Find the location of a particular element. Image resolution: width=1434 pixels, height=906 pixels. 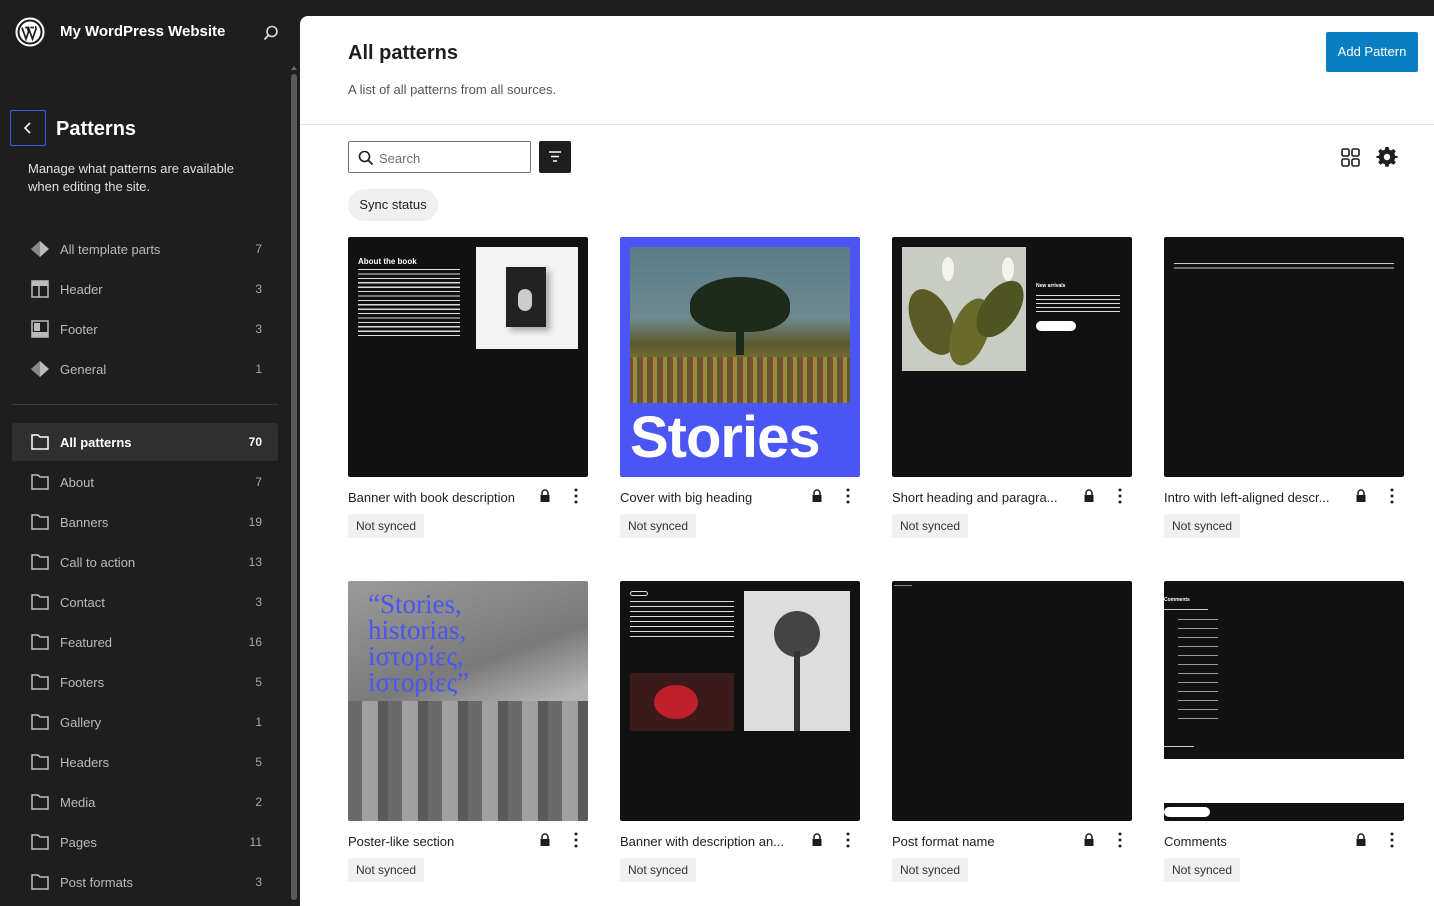

pattern-title: Post format name is located at coordinates (986, 841).